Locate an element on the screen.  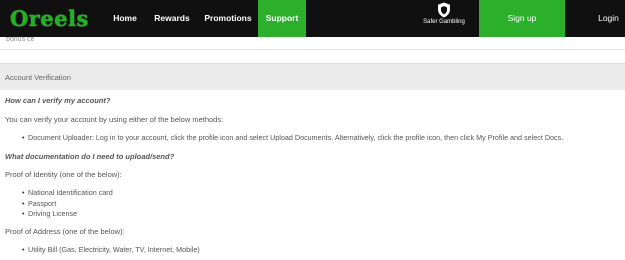
nav-rewards-link: Rewards is located at coordinates (172, 18).